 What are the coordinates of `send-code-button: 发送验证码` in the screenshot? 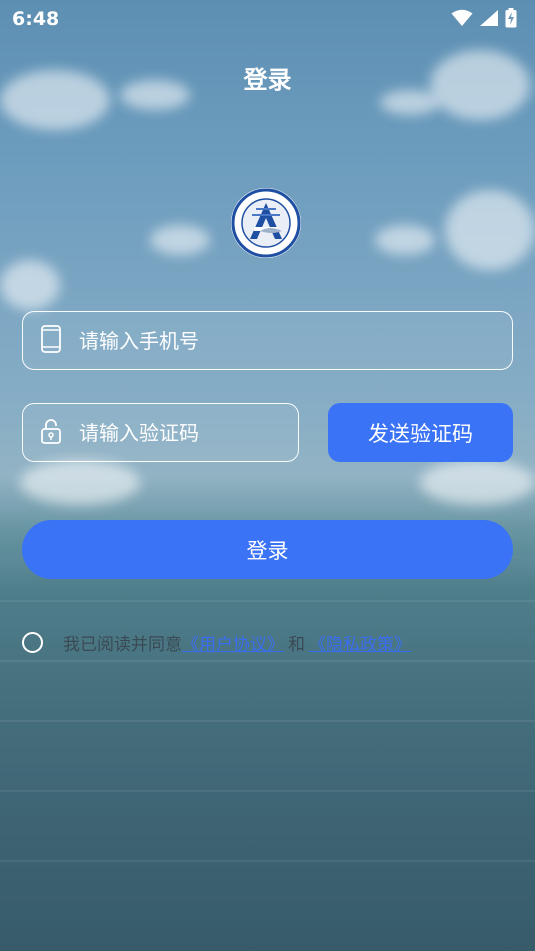 It's located at (420, 432).